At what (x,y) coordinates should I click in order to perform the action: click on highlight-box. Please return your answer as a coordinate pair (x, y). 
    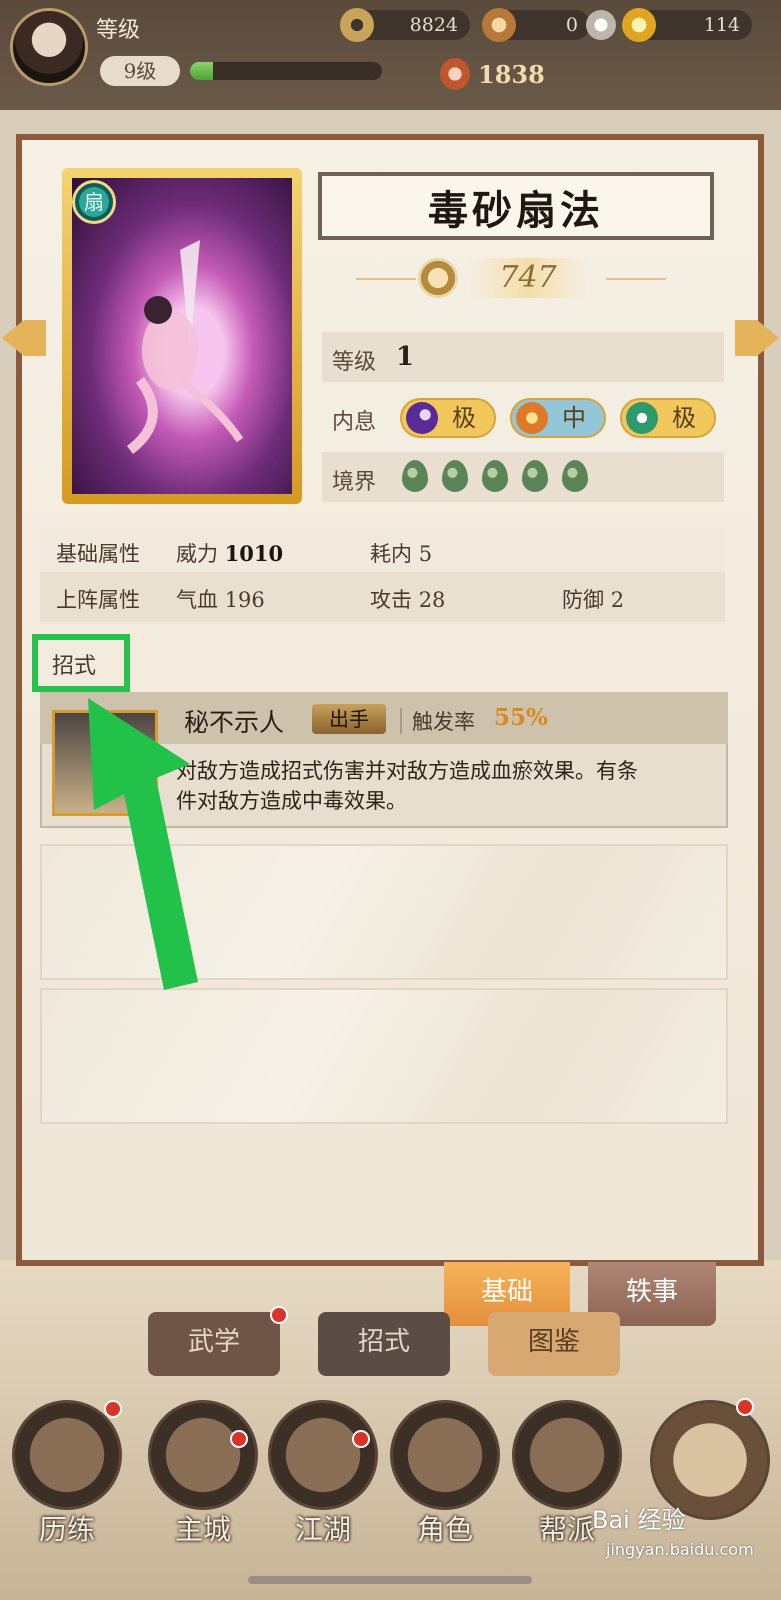
    Looking at the image, I should click on (81, 663).